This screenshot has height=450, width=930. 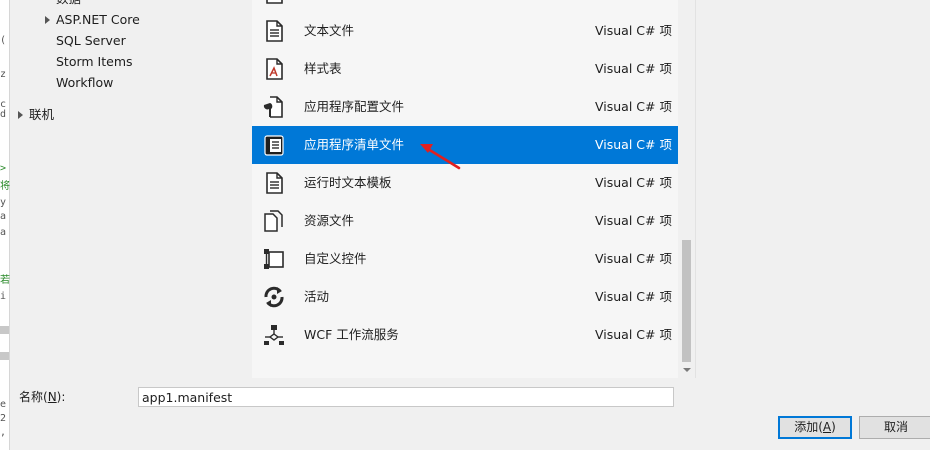 I want to click on list-scrollbar, so click(x=686, y=189).